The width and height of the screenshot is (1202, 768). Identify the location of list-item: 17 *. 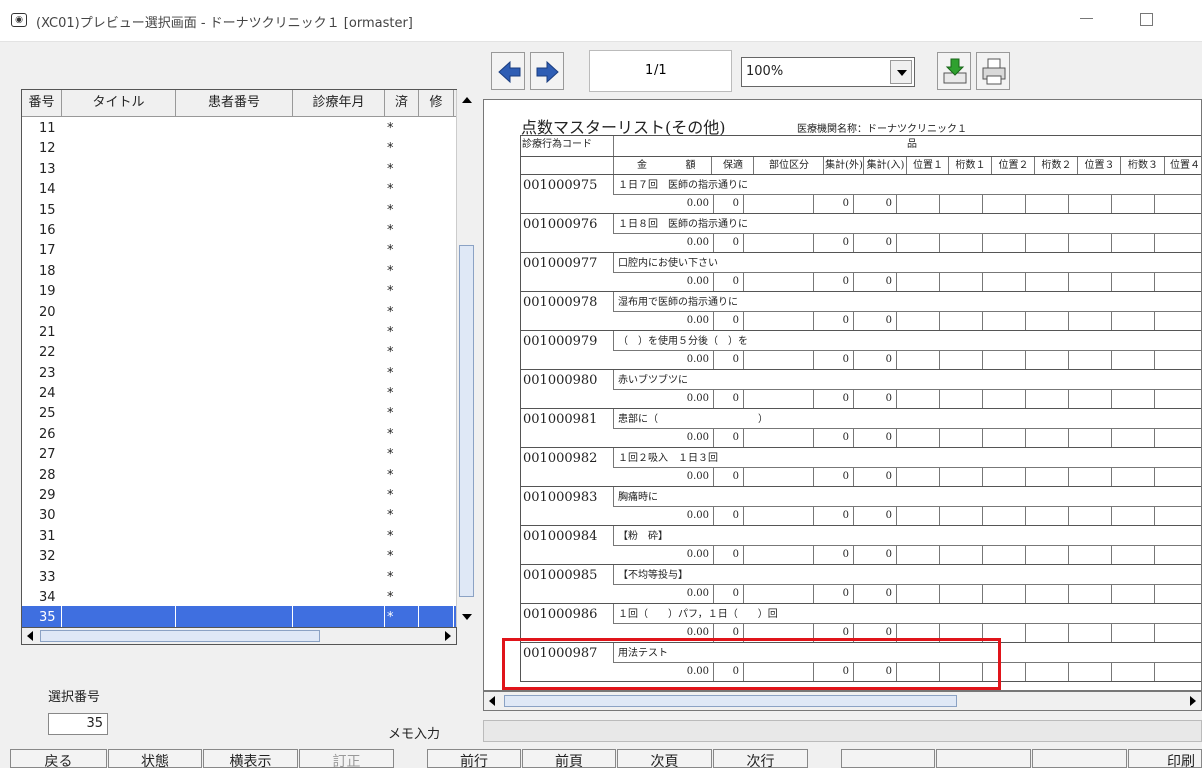
(239, 249).